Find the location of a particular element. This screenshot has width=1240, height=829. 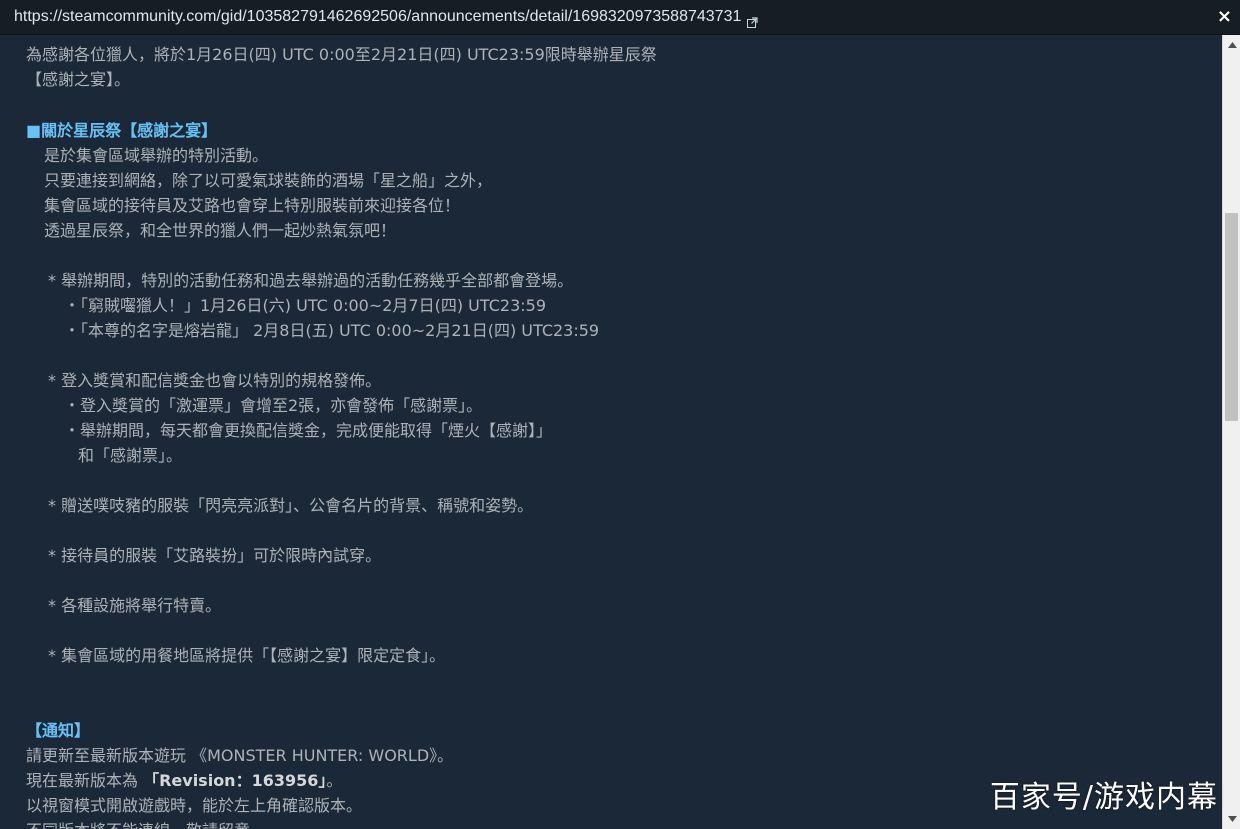

external-link-icon is located at coordinates (752, 20).